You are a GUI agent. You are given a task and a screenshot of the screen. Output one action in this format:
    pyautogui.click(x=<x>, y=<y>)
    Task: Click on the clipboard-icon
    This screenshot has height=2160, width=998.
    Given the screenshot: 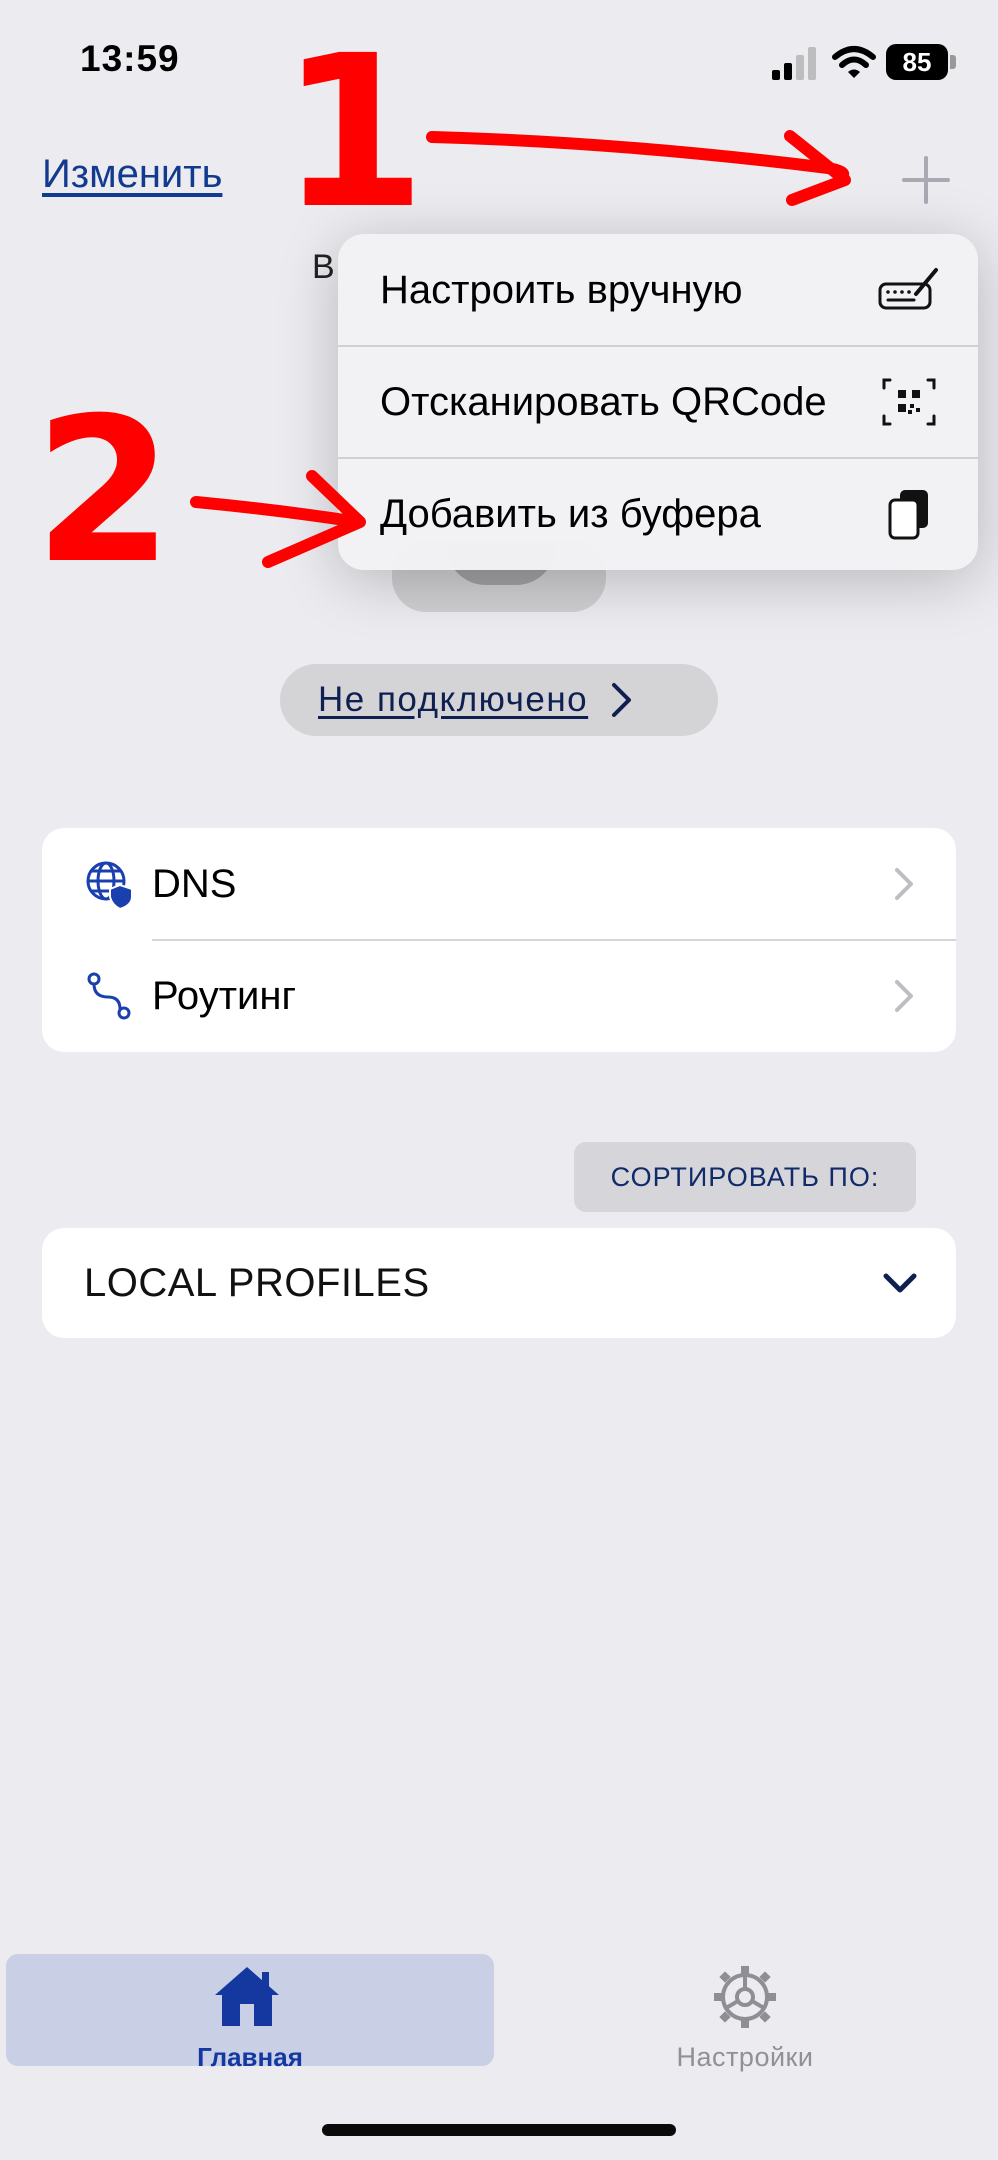 What is the action you would take?
    pyautogui.click(x=908, y=515)
    